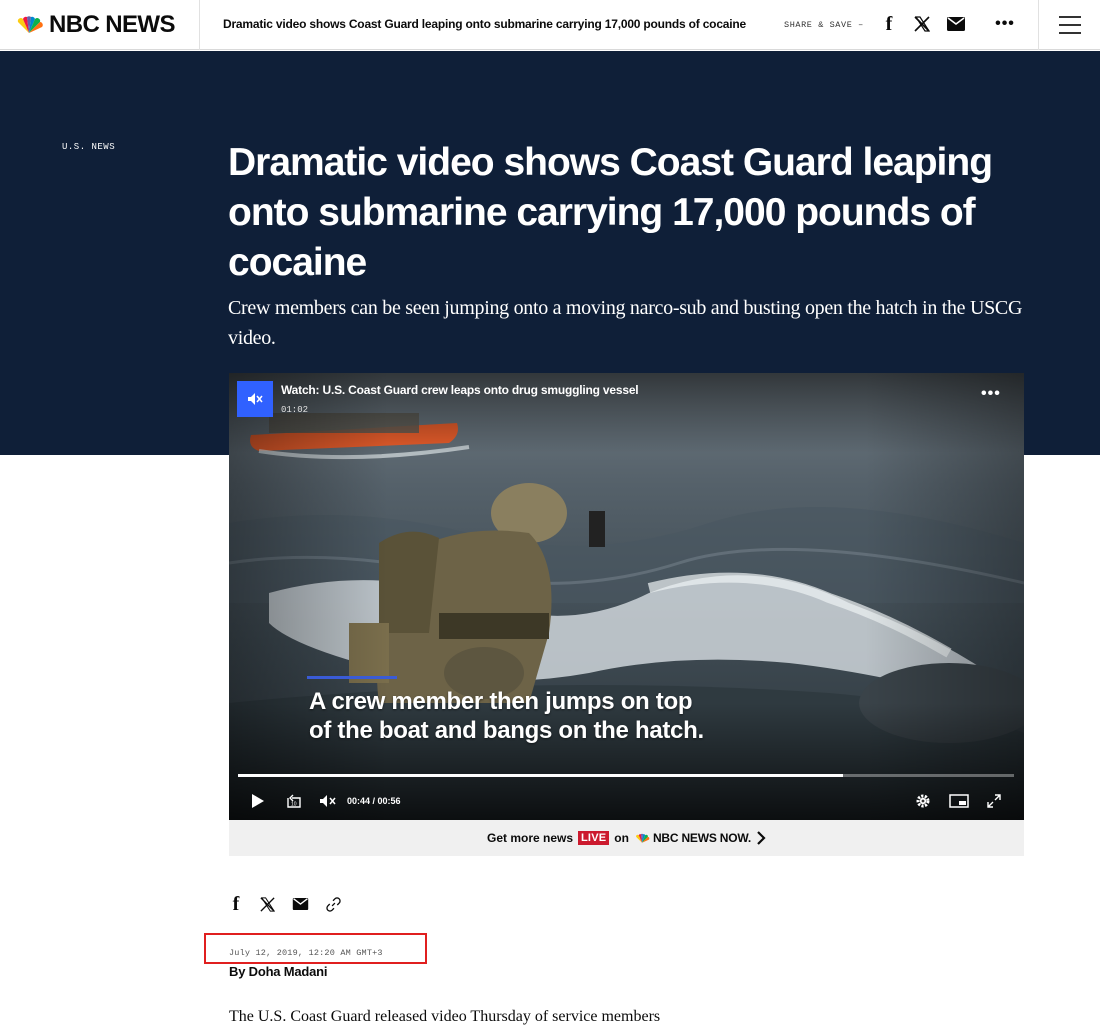 Image resolution: width=1100 pixels, height=1034 pixels. What do you see at coordinates (761, 838) in the screenshot?
I see `chevron-right-icon` at bounding box center [761, 838].